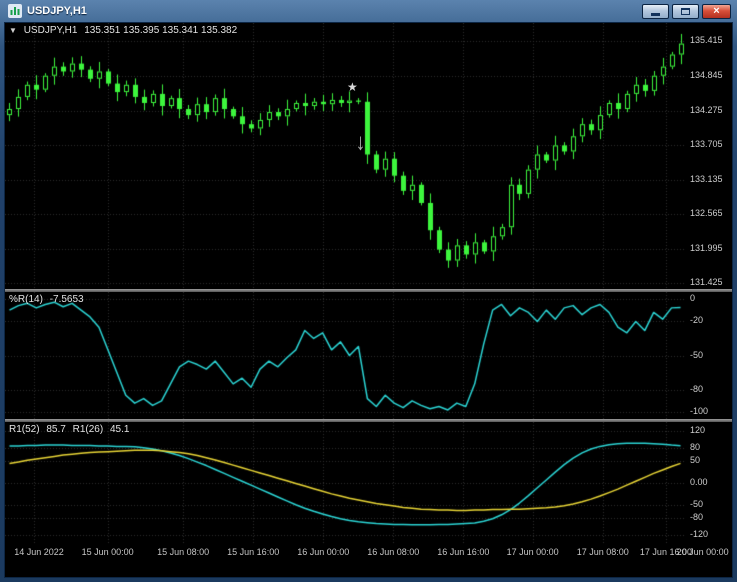 This screenshot has height=582, width=737. I want to click on axis-tick-label: 50, so click(695, 460).